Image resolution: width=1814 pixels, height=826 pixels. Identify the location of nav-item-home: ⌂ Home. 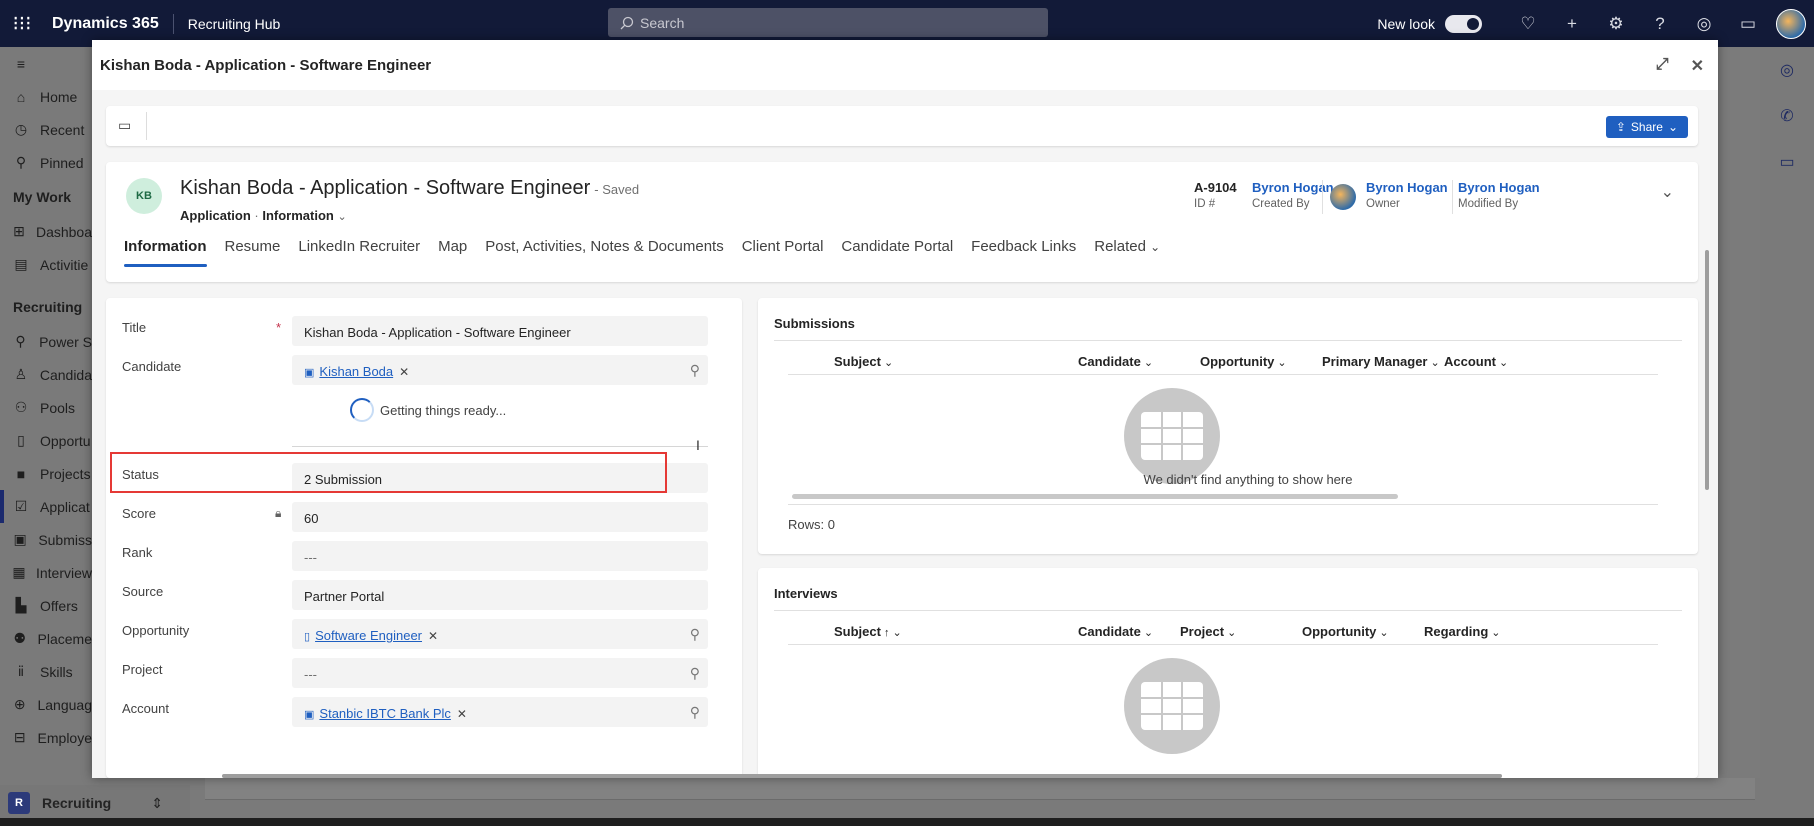
(46, 96).